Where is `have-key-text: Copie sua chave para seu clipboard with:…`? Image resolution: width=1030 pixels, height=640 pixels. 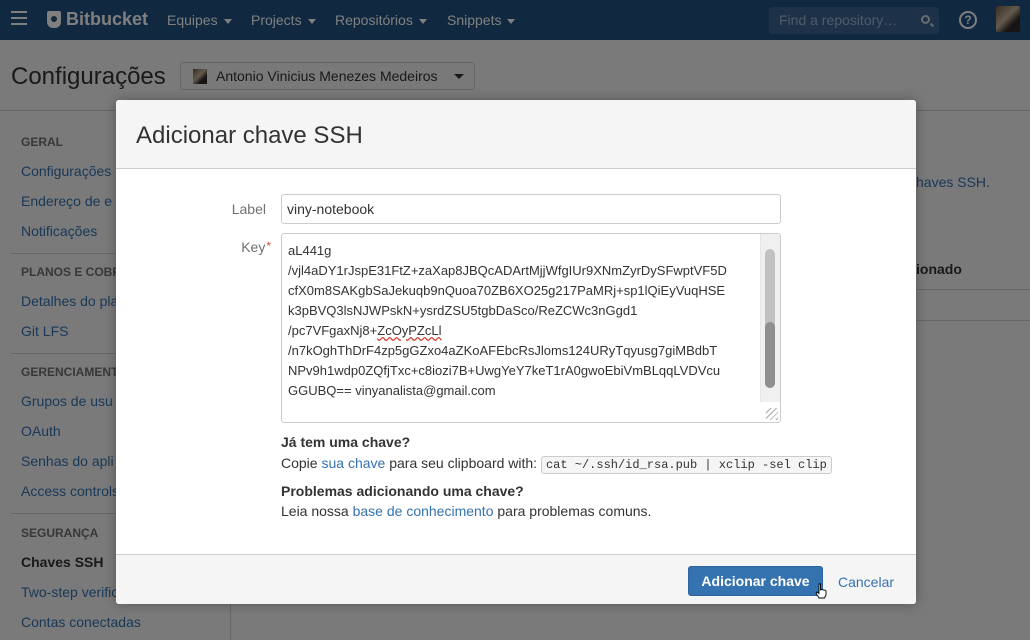 have-key-text: Copie sua chave para seu clipboard with:… is located at coordinates (556, 464).